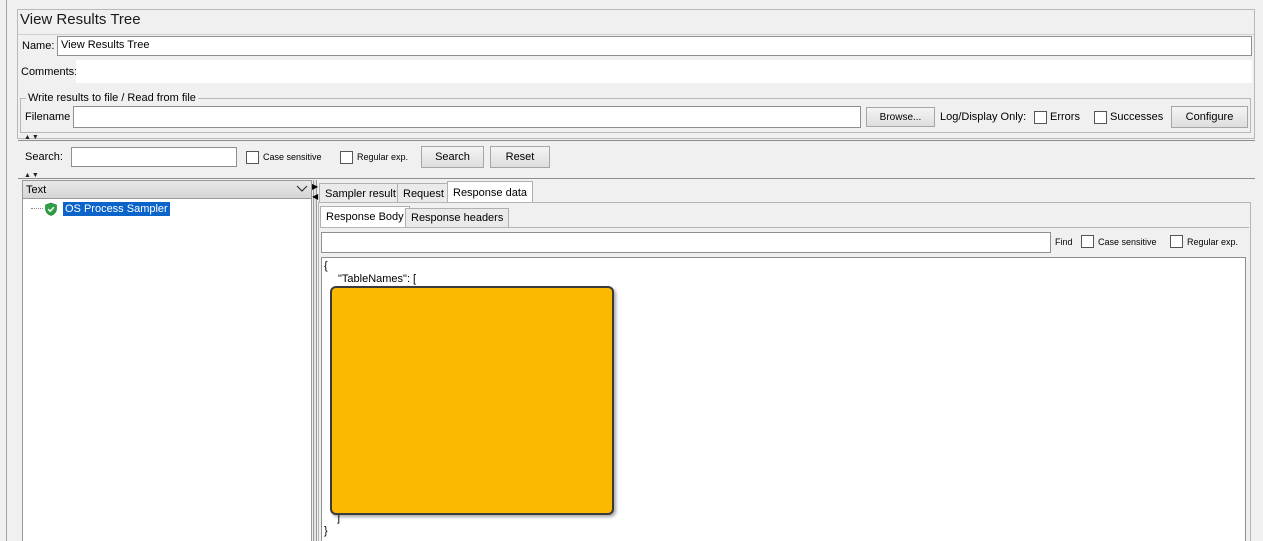 The image size is (1263, 541). I want to click on page-title: View Results Tree, so click(80, 19).